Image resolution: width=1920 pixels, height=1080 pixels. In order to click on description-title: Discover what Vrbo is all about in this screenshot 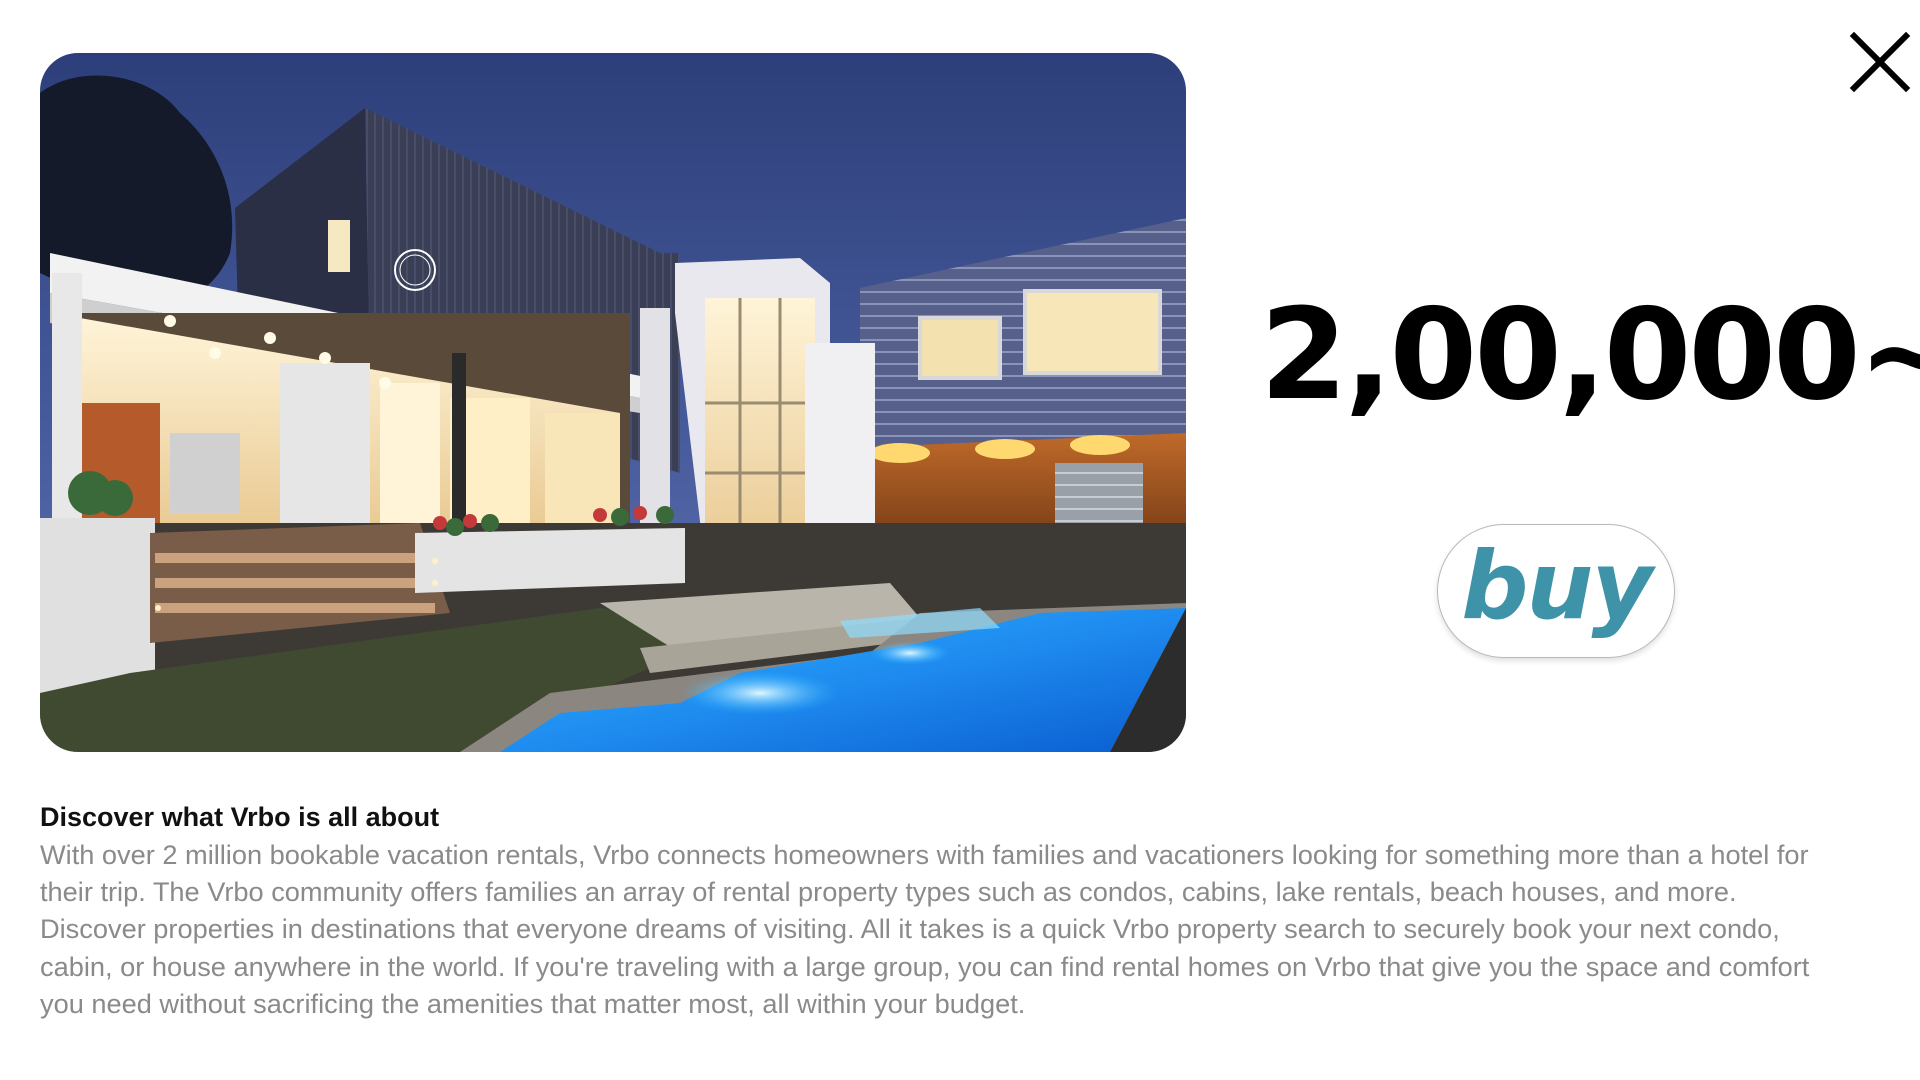, I will do `click(240, 817)`.